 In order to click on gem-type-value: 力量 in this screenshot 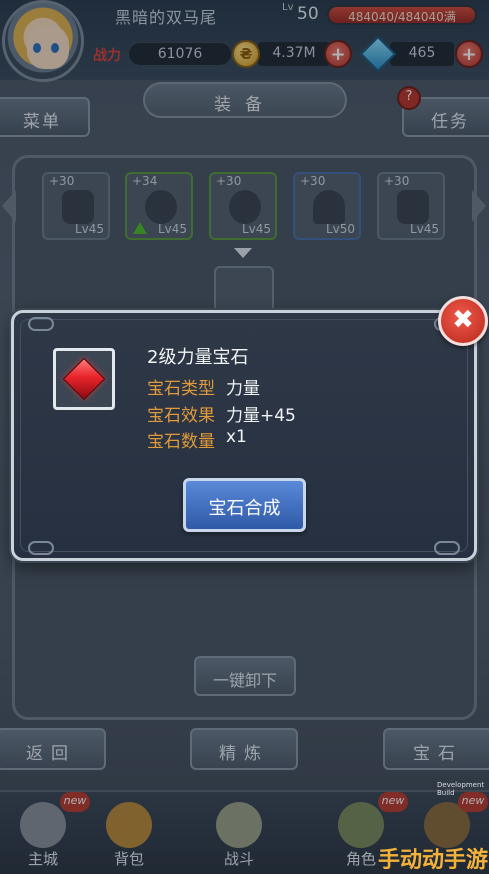, I will do `click(243, 389)`.